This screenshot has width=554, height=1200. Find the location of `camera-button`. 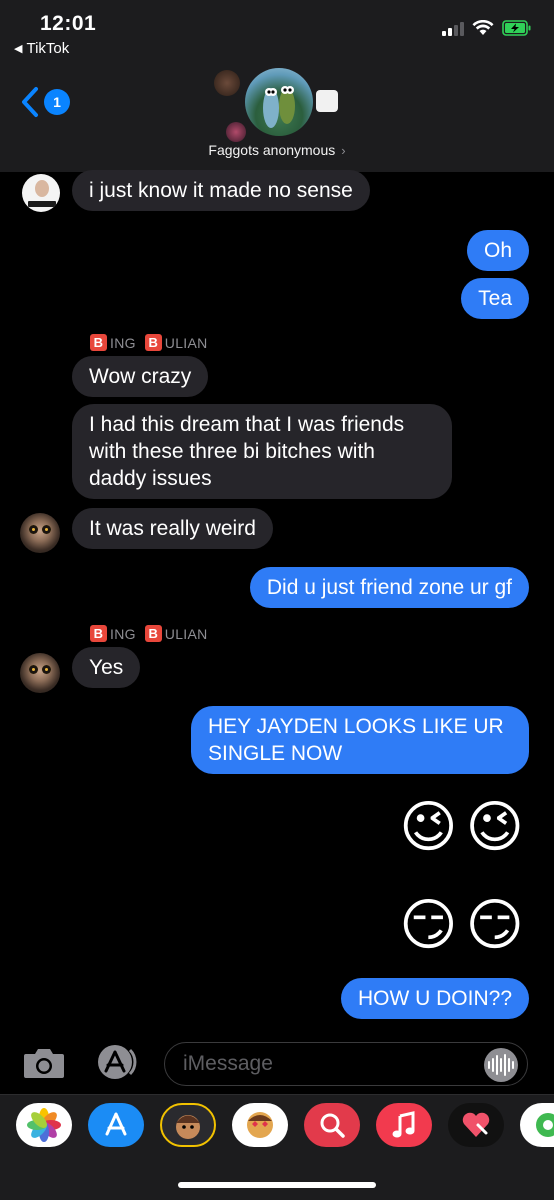

camera-button is located at coordinates (44, 1063).